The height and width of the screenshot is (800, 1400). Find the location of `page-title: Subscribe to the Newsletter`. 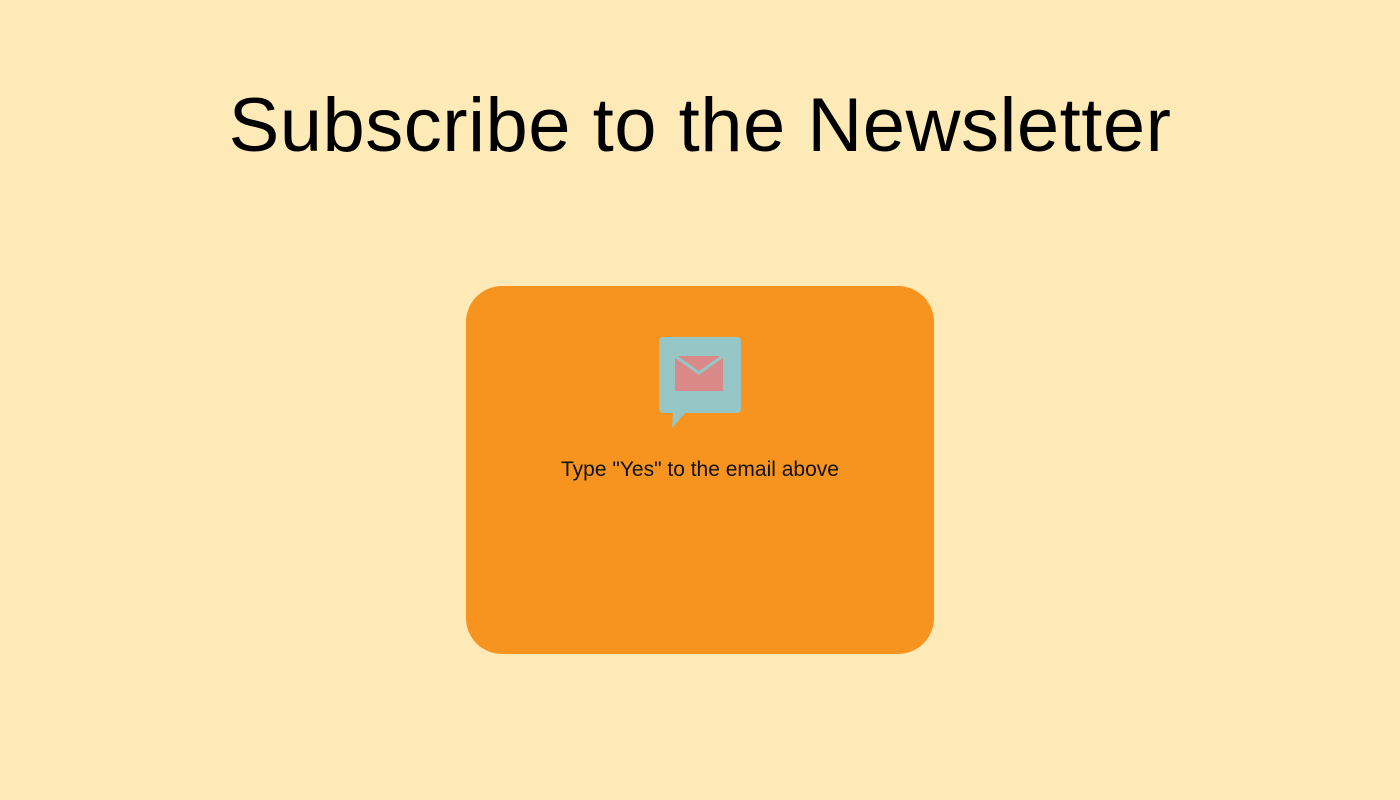

page-title: Subscribe to the Newsletter is located at coordinates (700, 125).